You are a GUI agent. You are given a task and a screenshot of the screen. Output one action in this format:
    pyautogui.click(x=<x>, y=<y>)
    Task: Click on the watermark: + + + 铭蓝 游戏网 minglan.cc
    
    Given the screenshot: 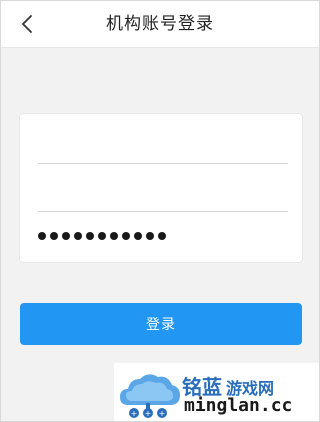 What is the action you would take?
    pyautogui.click(x=216, y=392)
    